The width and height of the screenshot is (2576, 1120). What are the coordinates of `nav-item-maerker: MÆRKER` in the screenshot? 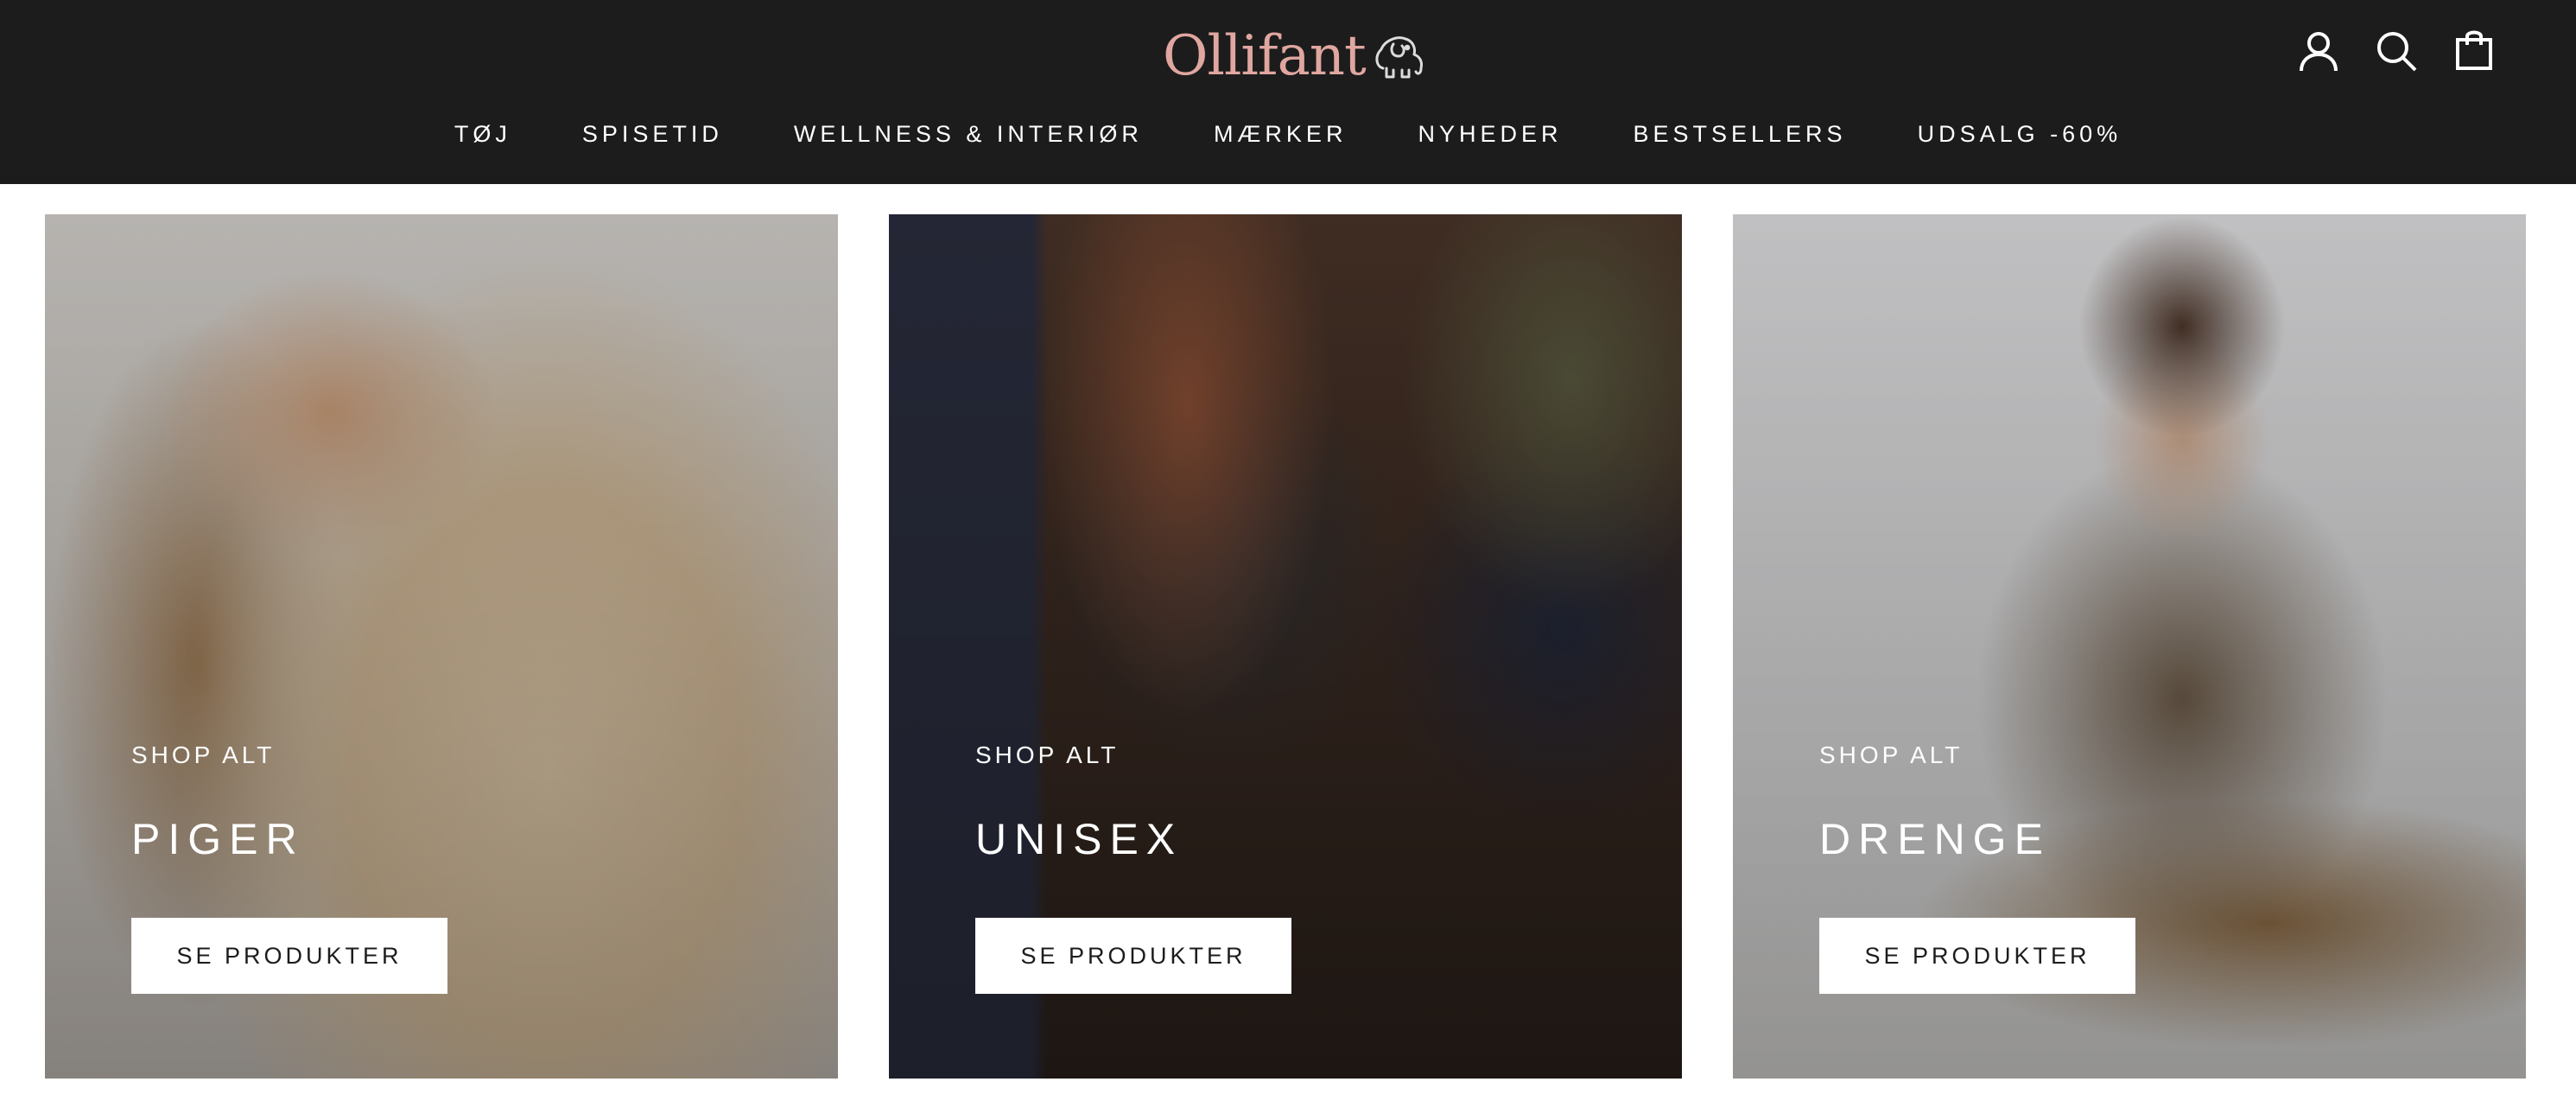 It's located at (1281, 134).